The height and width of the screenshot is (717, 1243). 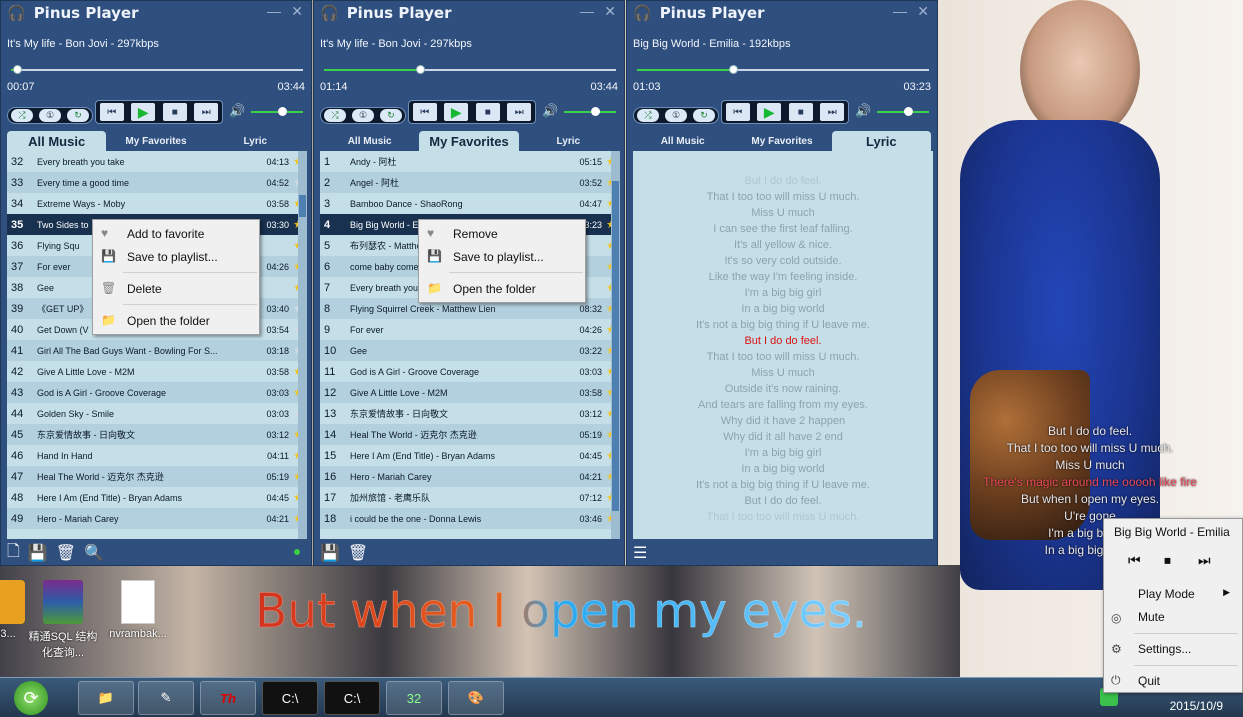 I want to click on delete-icon: 🗑, so click(x=66, y=553).